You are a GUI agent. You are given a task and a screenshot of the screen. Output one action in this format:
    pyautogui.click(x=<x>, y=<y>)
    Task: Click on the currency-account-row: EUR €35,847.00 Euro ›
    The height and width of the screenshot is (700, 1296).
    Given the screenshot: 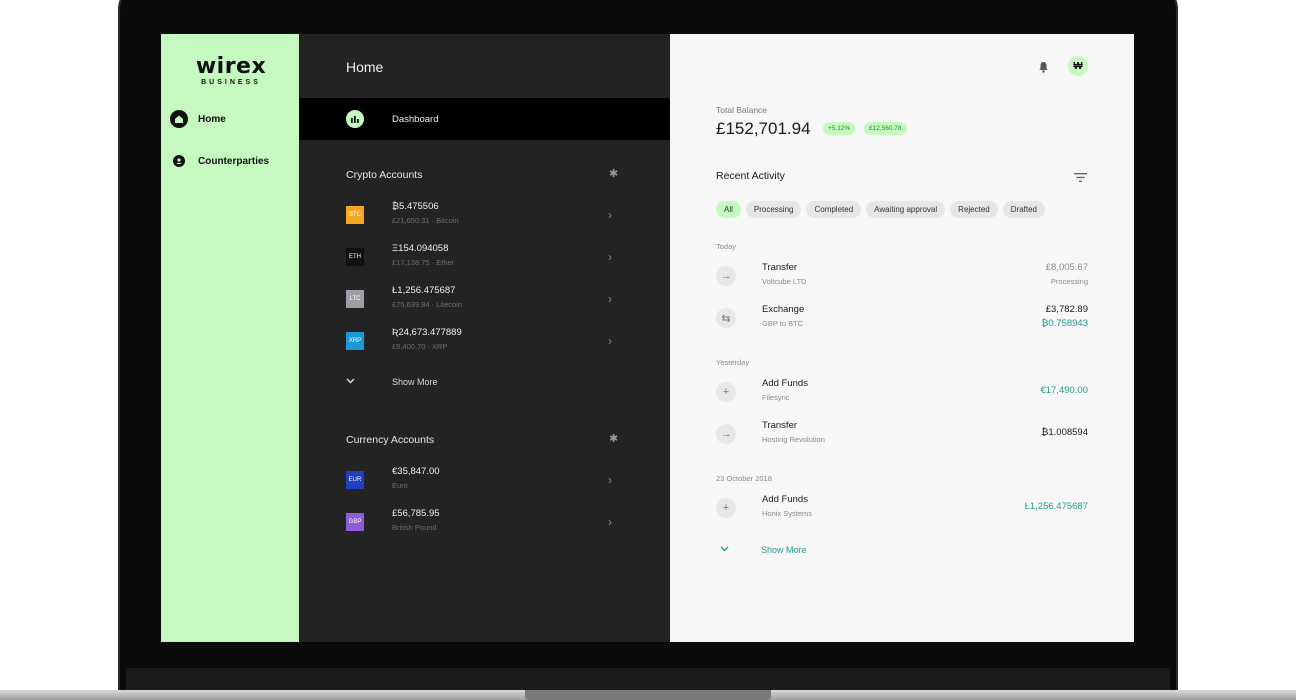 What is the action you would take?
    pyautogui.click(x=486, y=481)
    